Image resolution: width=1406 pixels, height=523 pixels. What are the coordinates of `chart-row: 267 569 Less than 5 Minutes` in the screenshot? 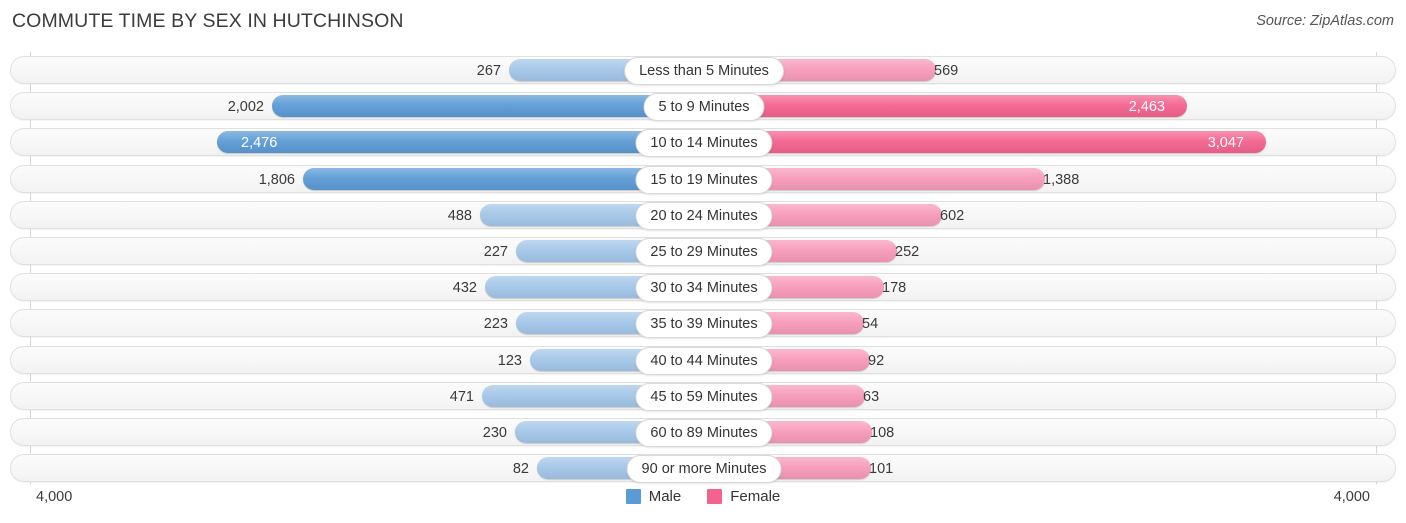 It's located at (703, 70).